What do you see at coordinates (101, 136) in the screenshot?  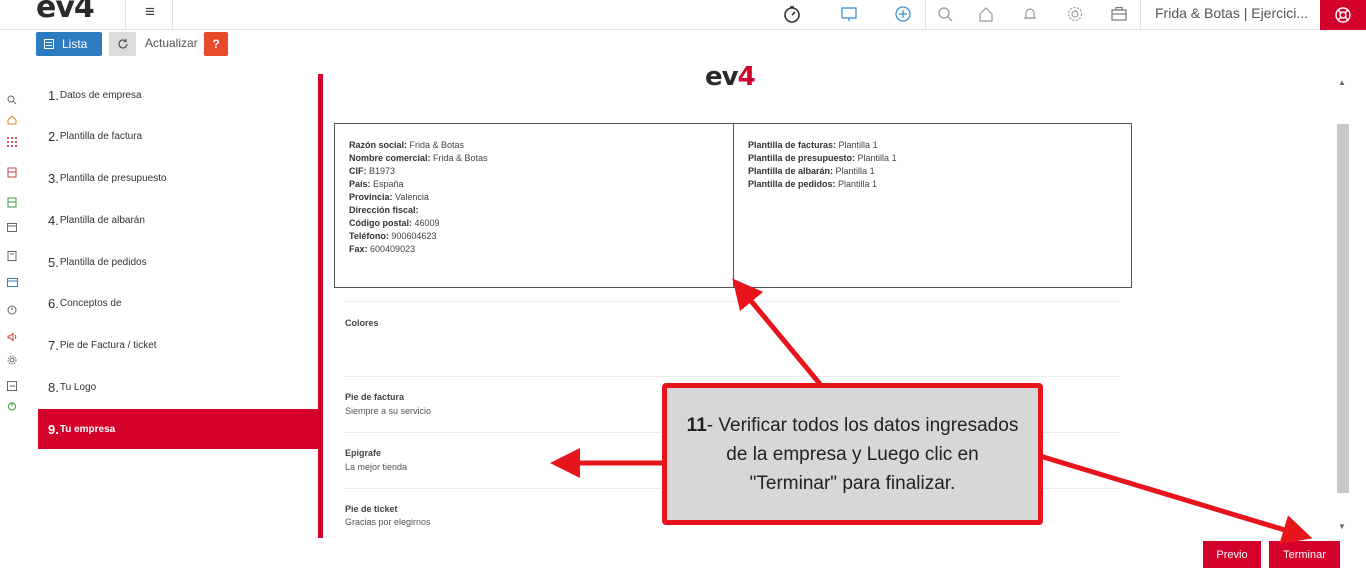 I see `step-label: Plantilla de factura` at bounding box center [101, 136].